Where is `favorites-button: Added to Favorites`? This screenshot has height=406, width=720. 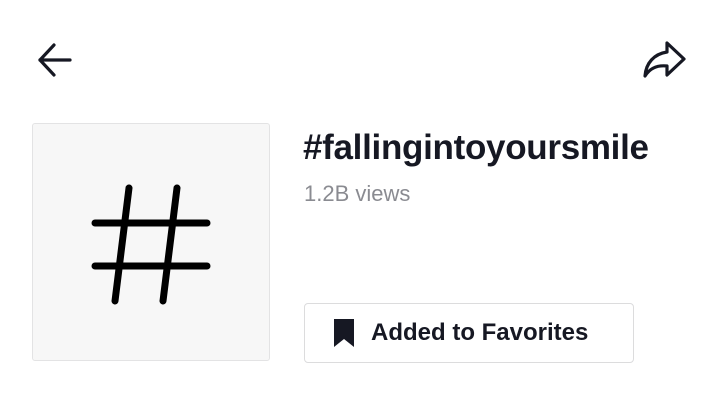 favorites-button: Added to Favorites is located at coordinates (469, 333).